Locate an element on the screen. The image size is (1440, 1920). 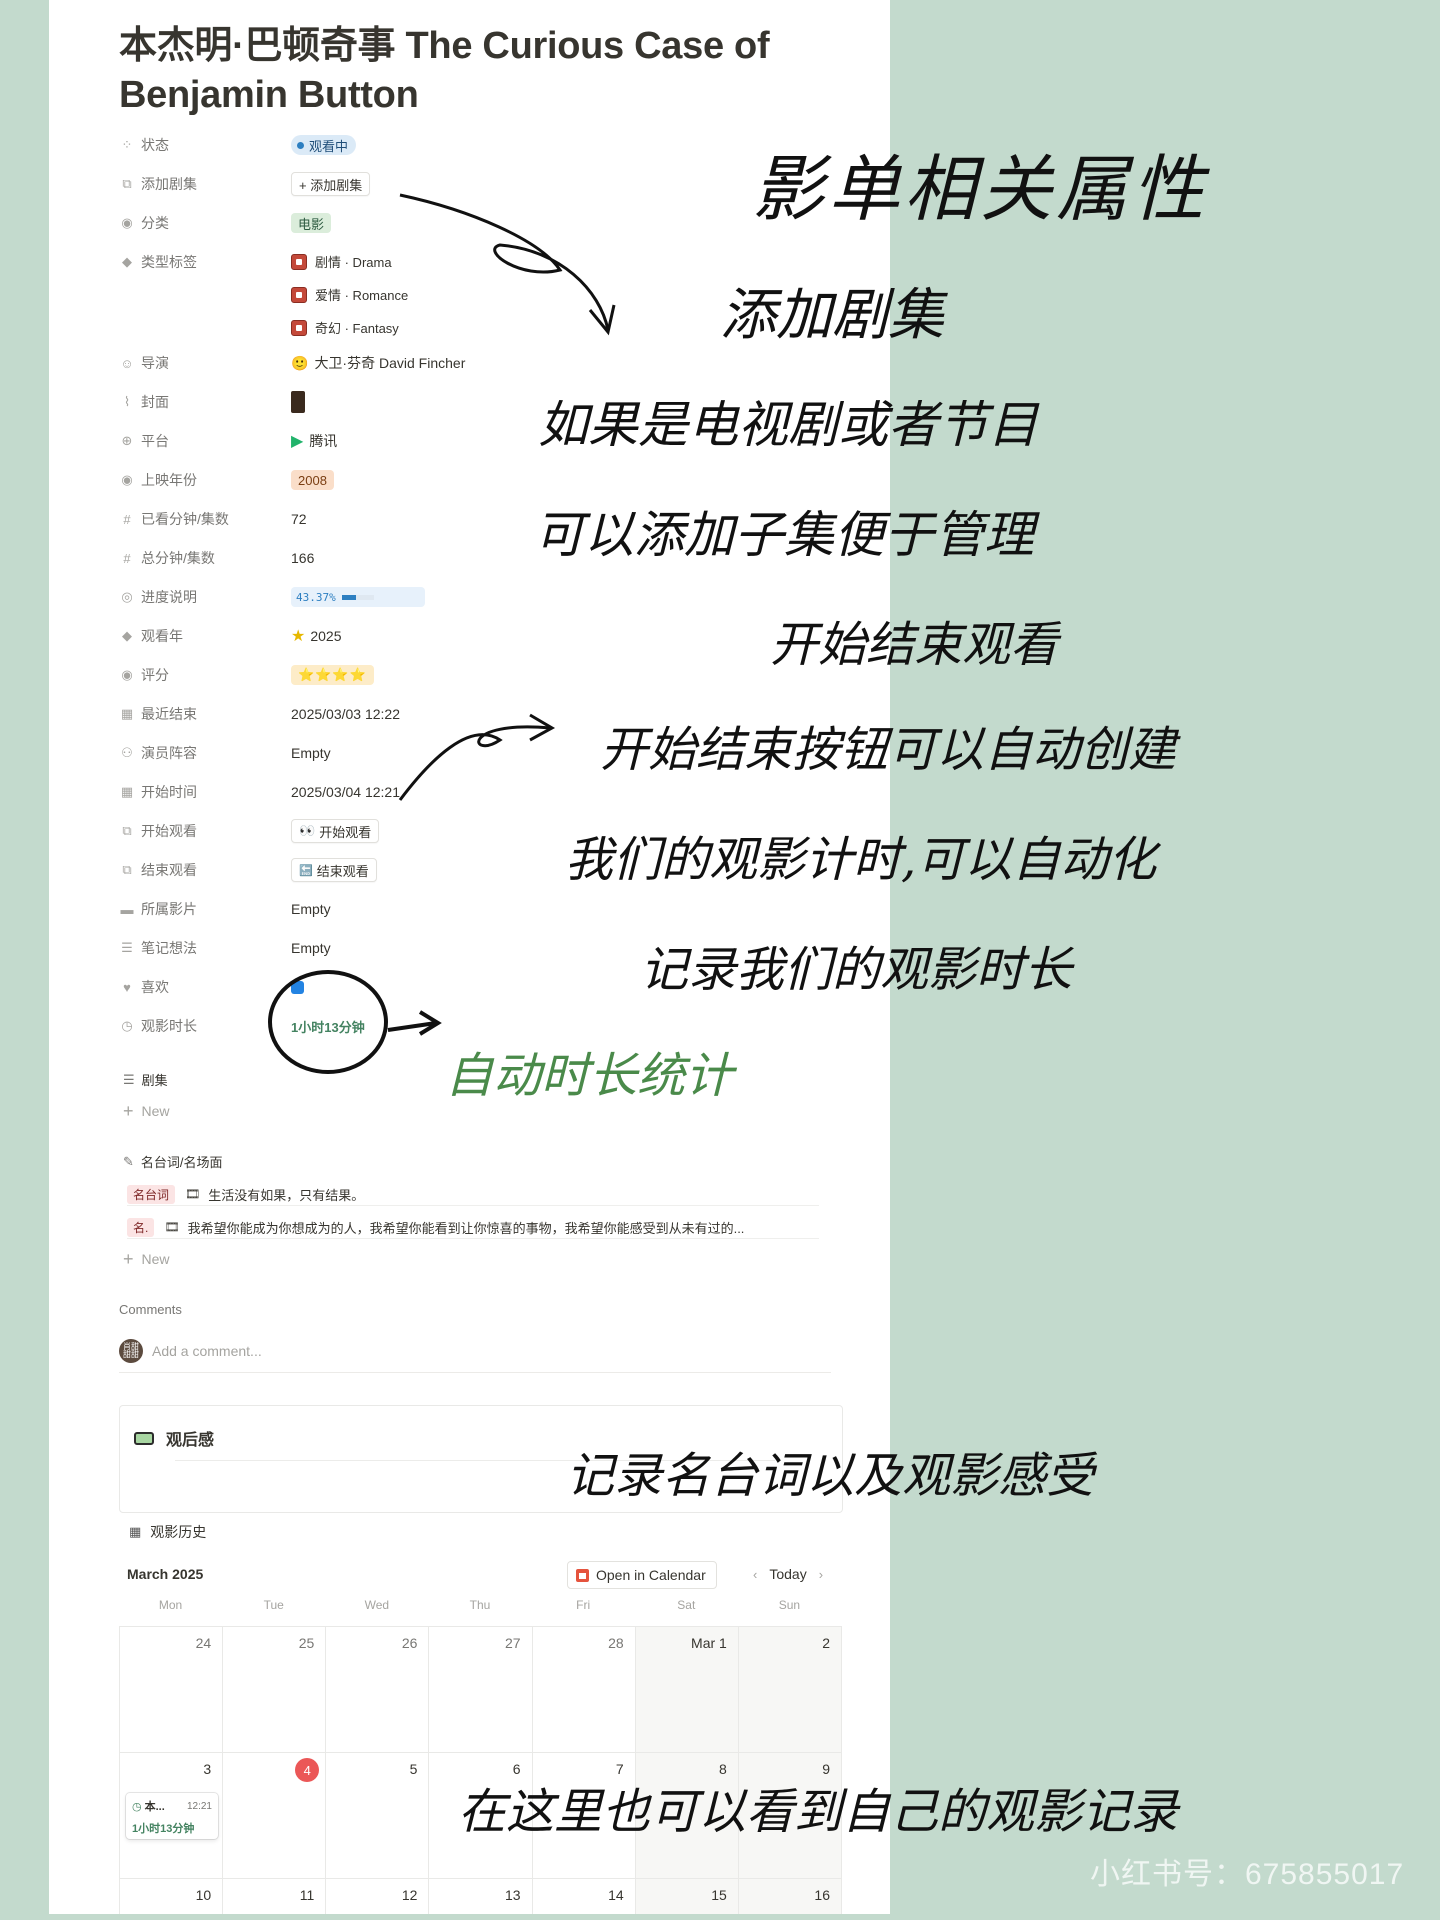
watermark: 小红书号：675855017 is located at coordinates (1247, 1874).